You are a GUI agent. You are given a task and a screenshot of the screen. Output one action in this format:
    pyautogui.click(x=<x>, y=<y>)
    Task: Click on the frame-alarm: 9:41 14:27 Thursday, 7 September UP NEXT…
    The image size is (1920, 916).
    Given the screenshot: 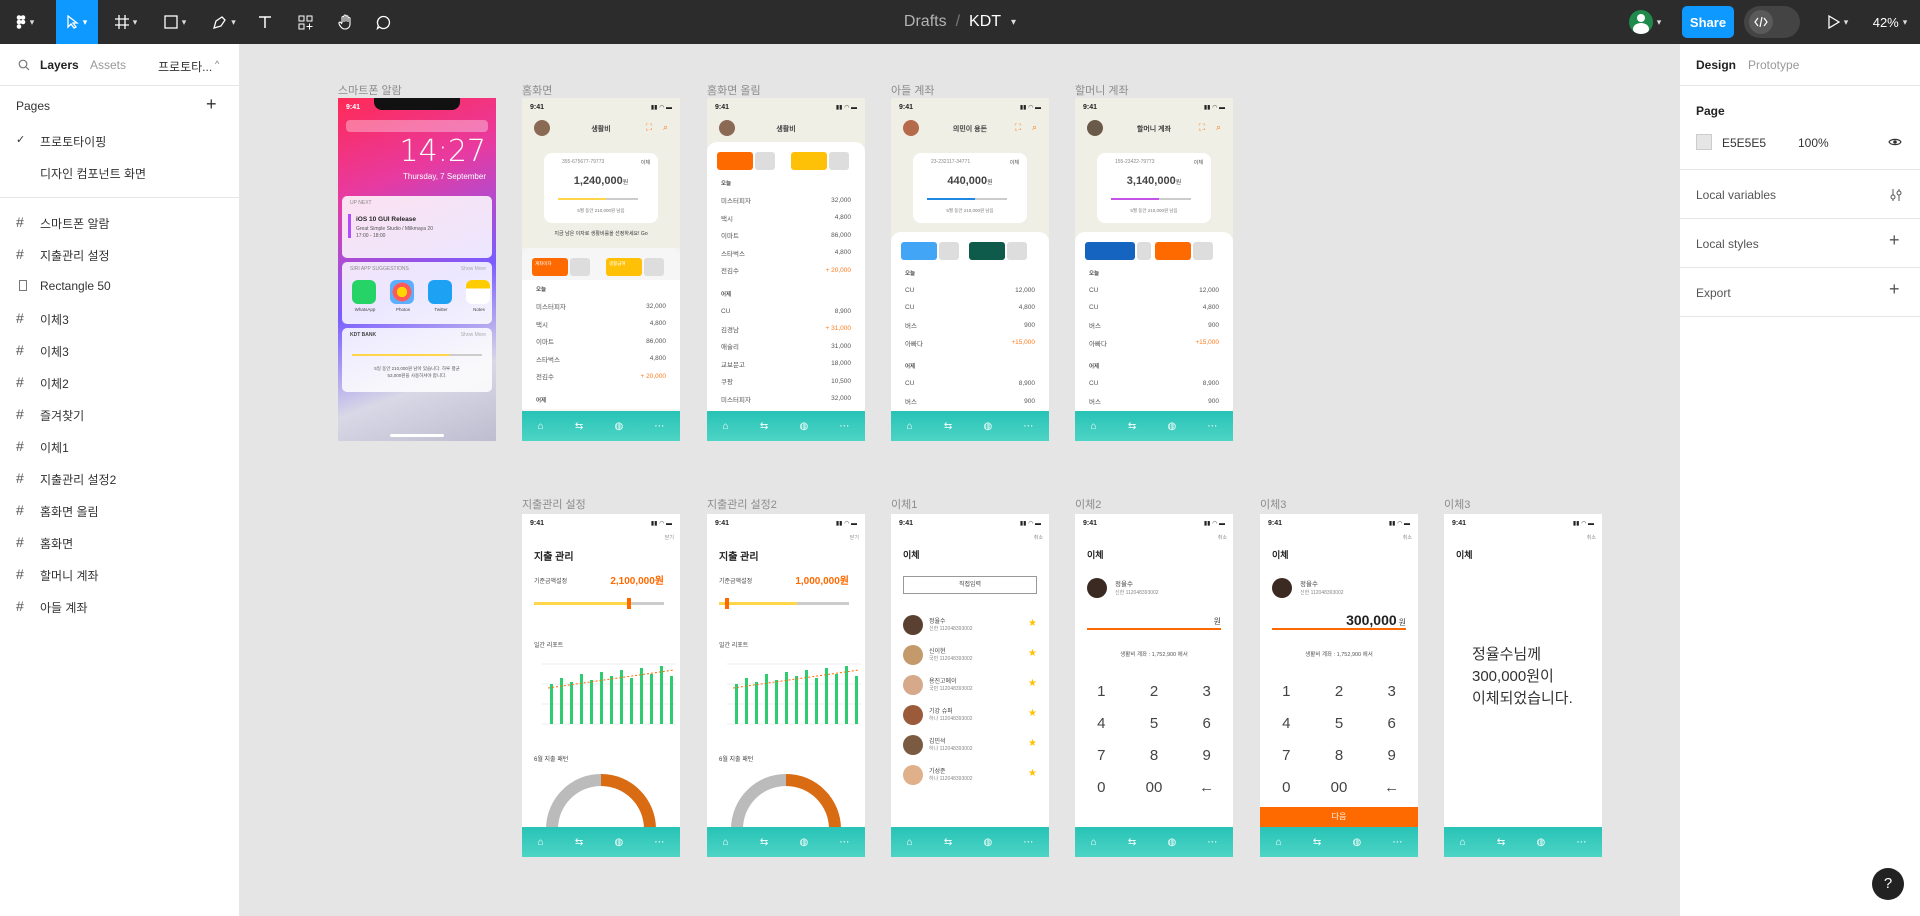 What is the action you would take?
    pyautogui.click(x=417, y=269)
    